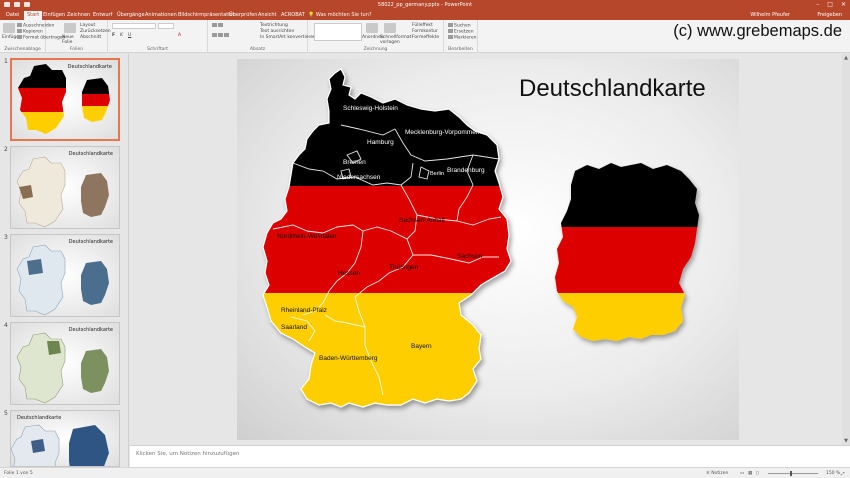 This screenshot has width=850, height=478. I want to click on reset-button: Zurücksetzen, so click(95, 31).